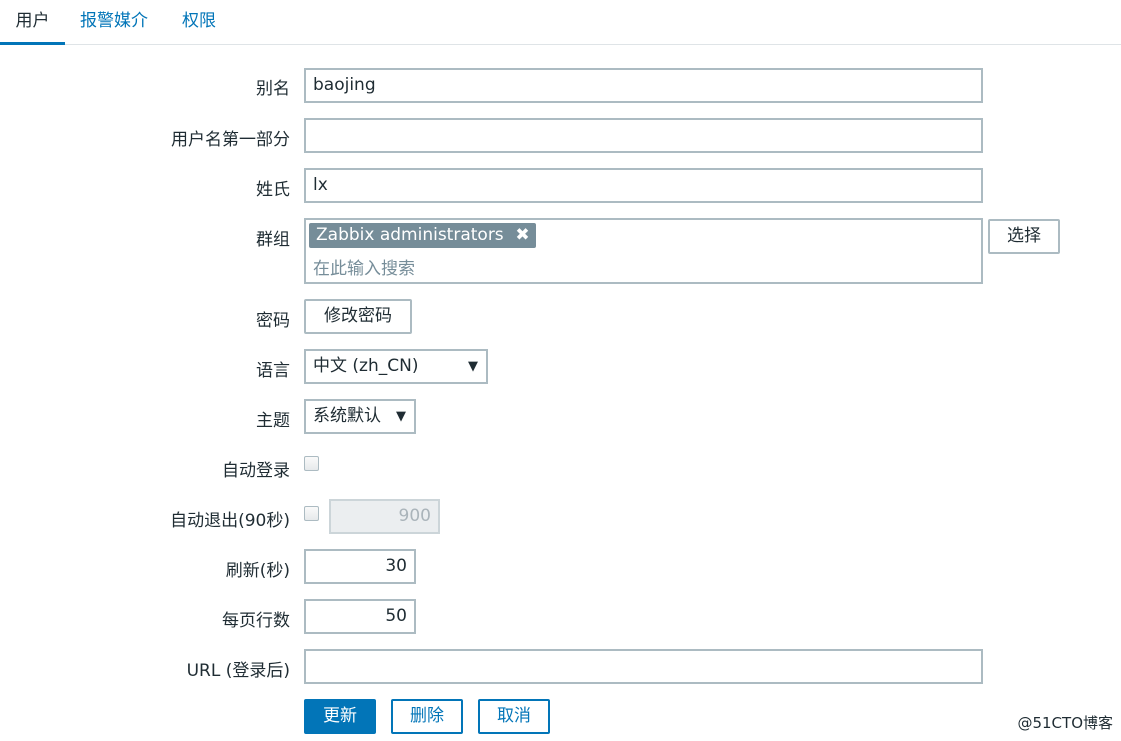 The width and height of the screenshot is (1121, 741). Describe the element at coordinates (256, 621) in the screenshot. I see `rows-per-page-label: 每页行数` at that location.